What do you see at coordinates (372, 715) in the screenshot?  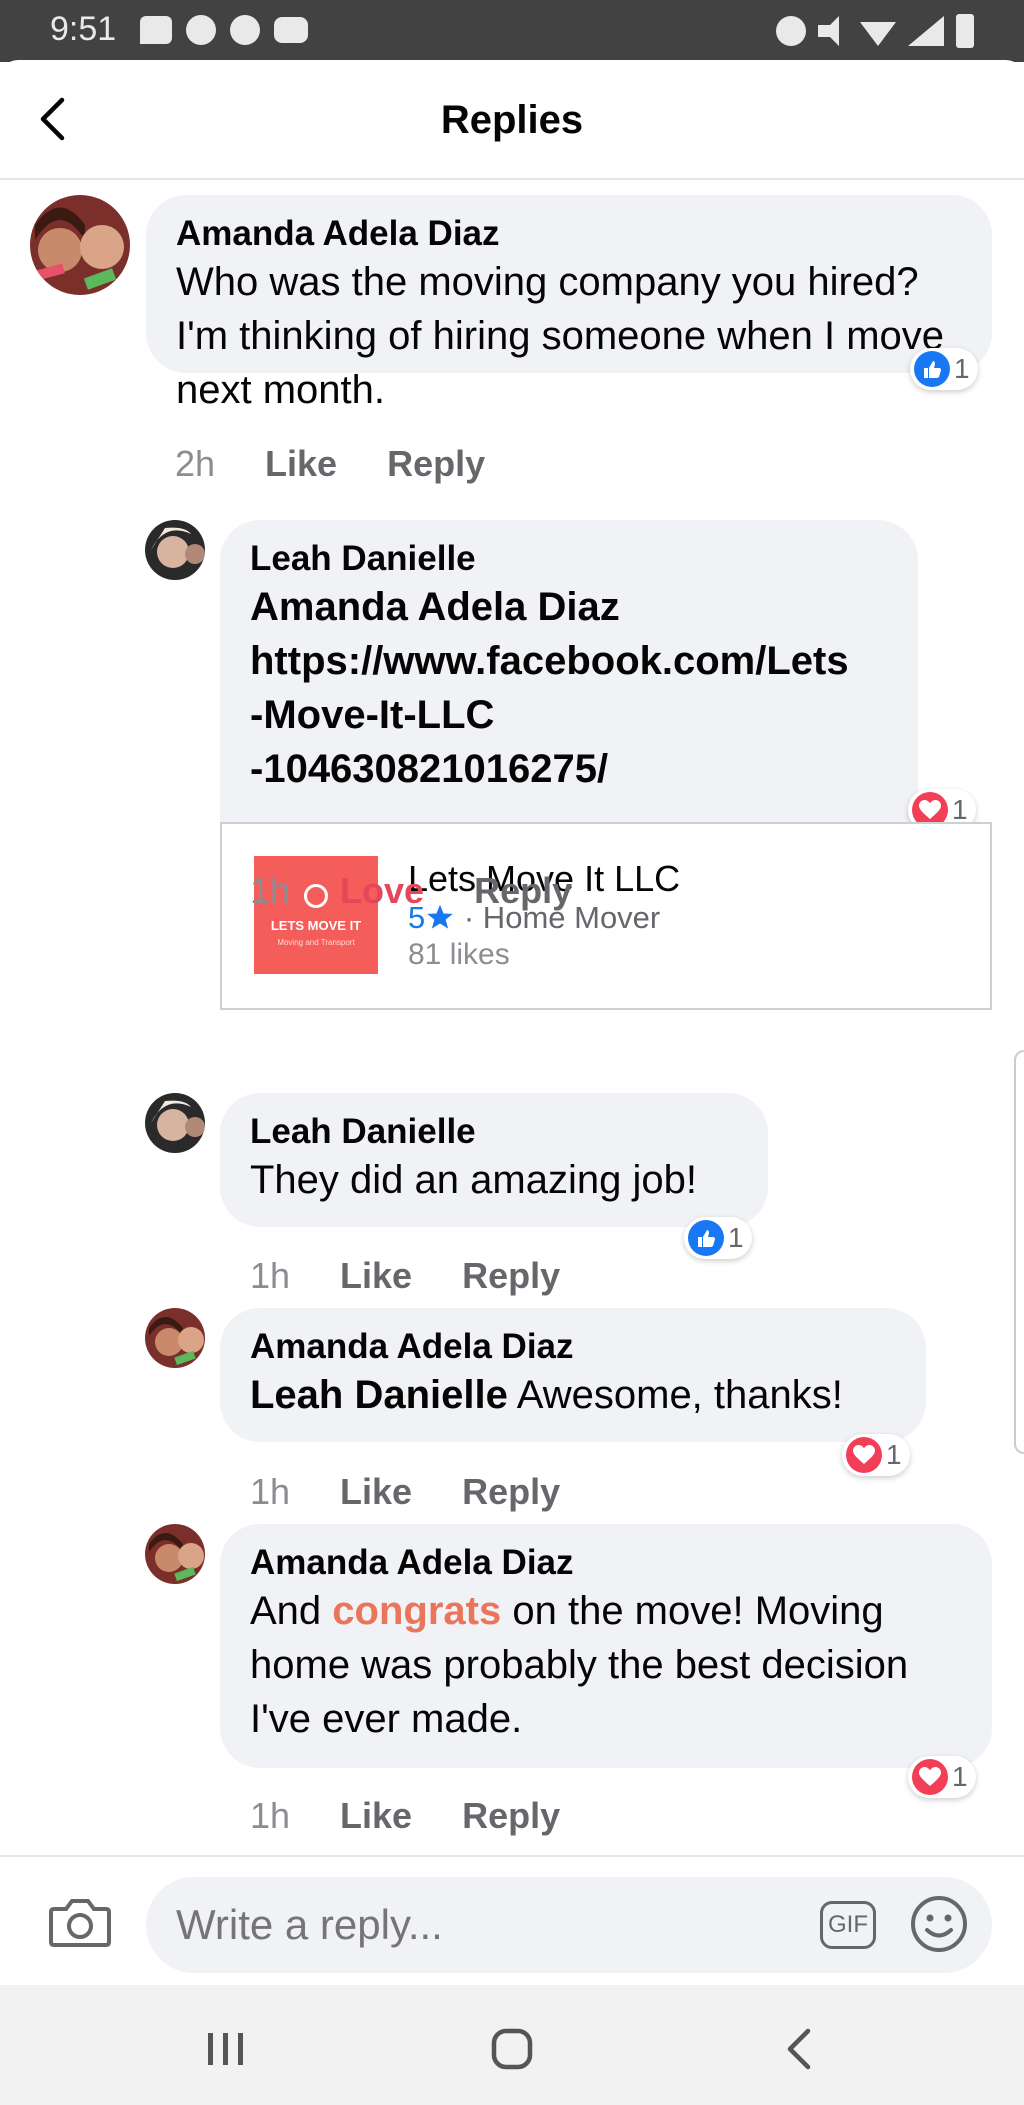 I see `url-line: -Move-It-LLC` at bounding box center [372, 715].